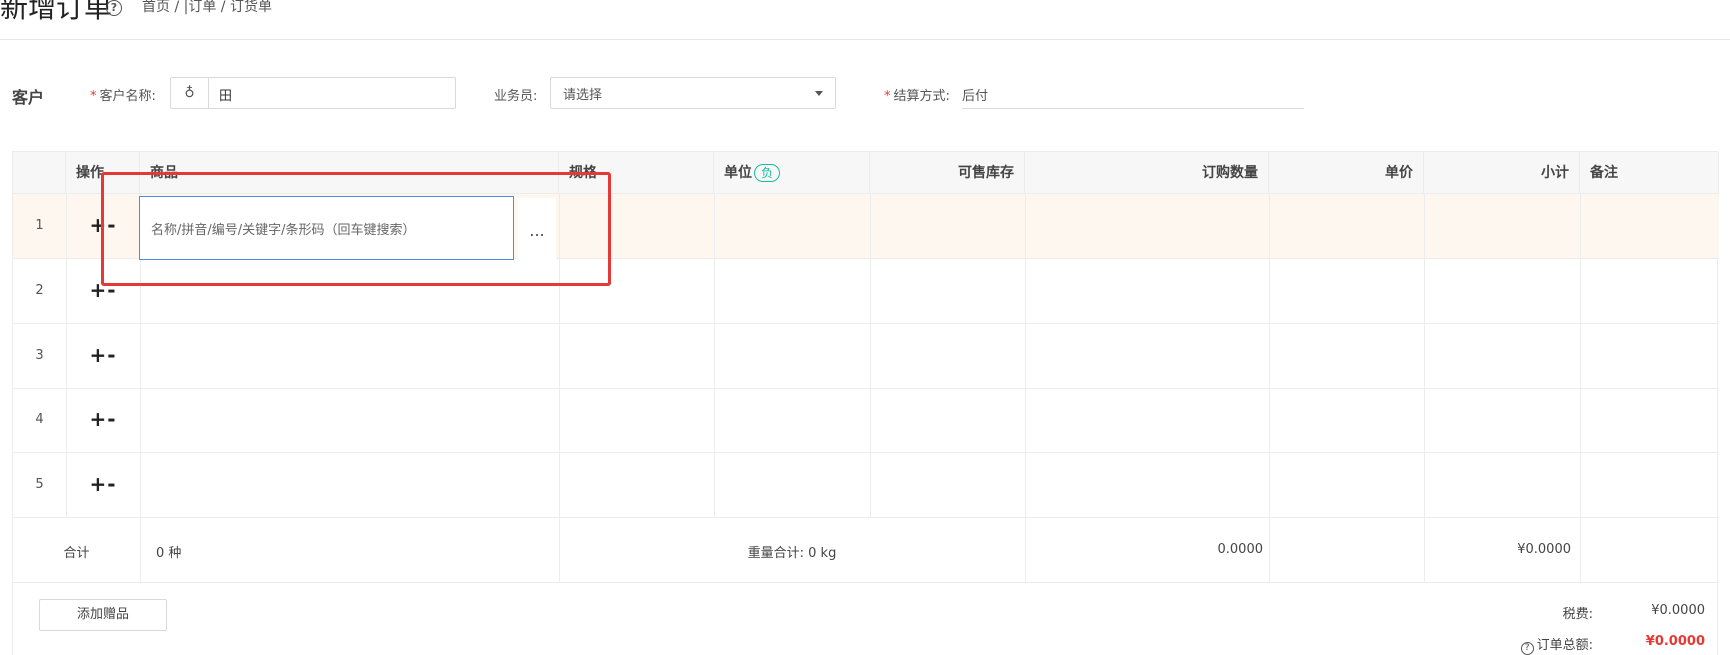  I want to click on order-total-value: ¥0.0000, so click(1675, 641).